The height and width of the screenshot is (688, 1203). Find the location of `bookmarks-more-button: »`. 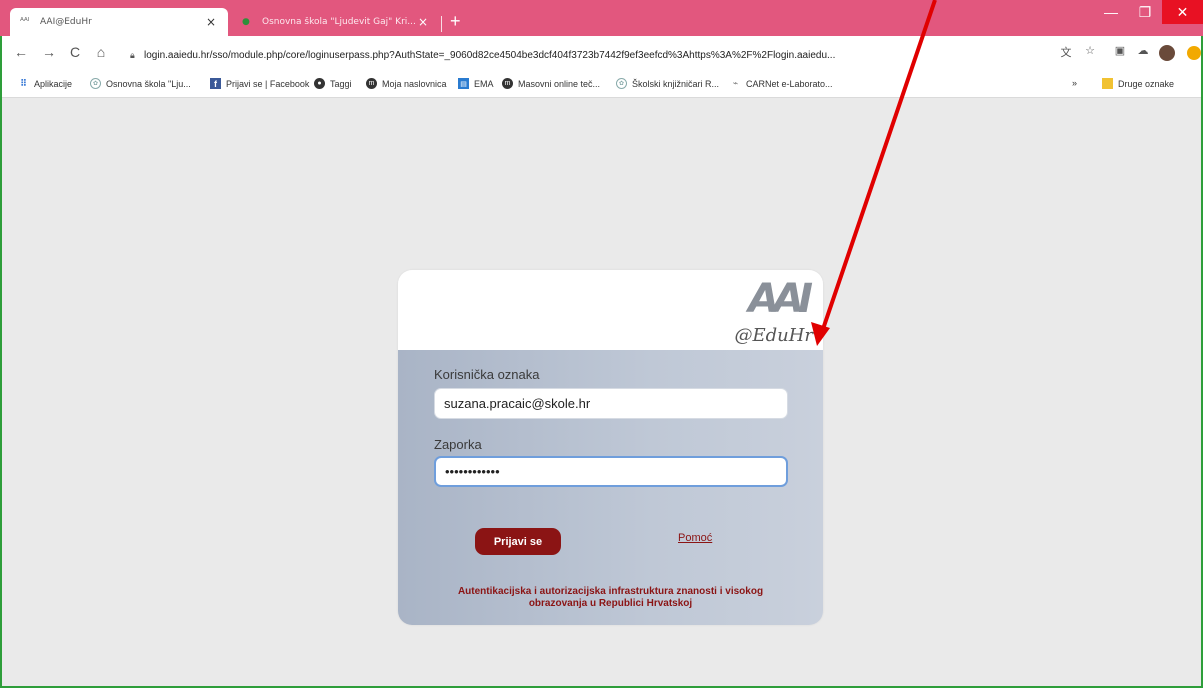

bookmarks-more-button: » is located at coordinates (1074, 83).